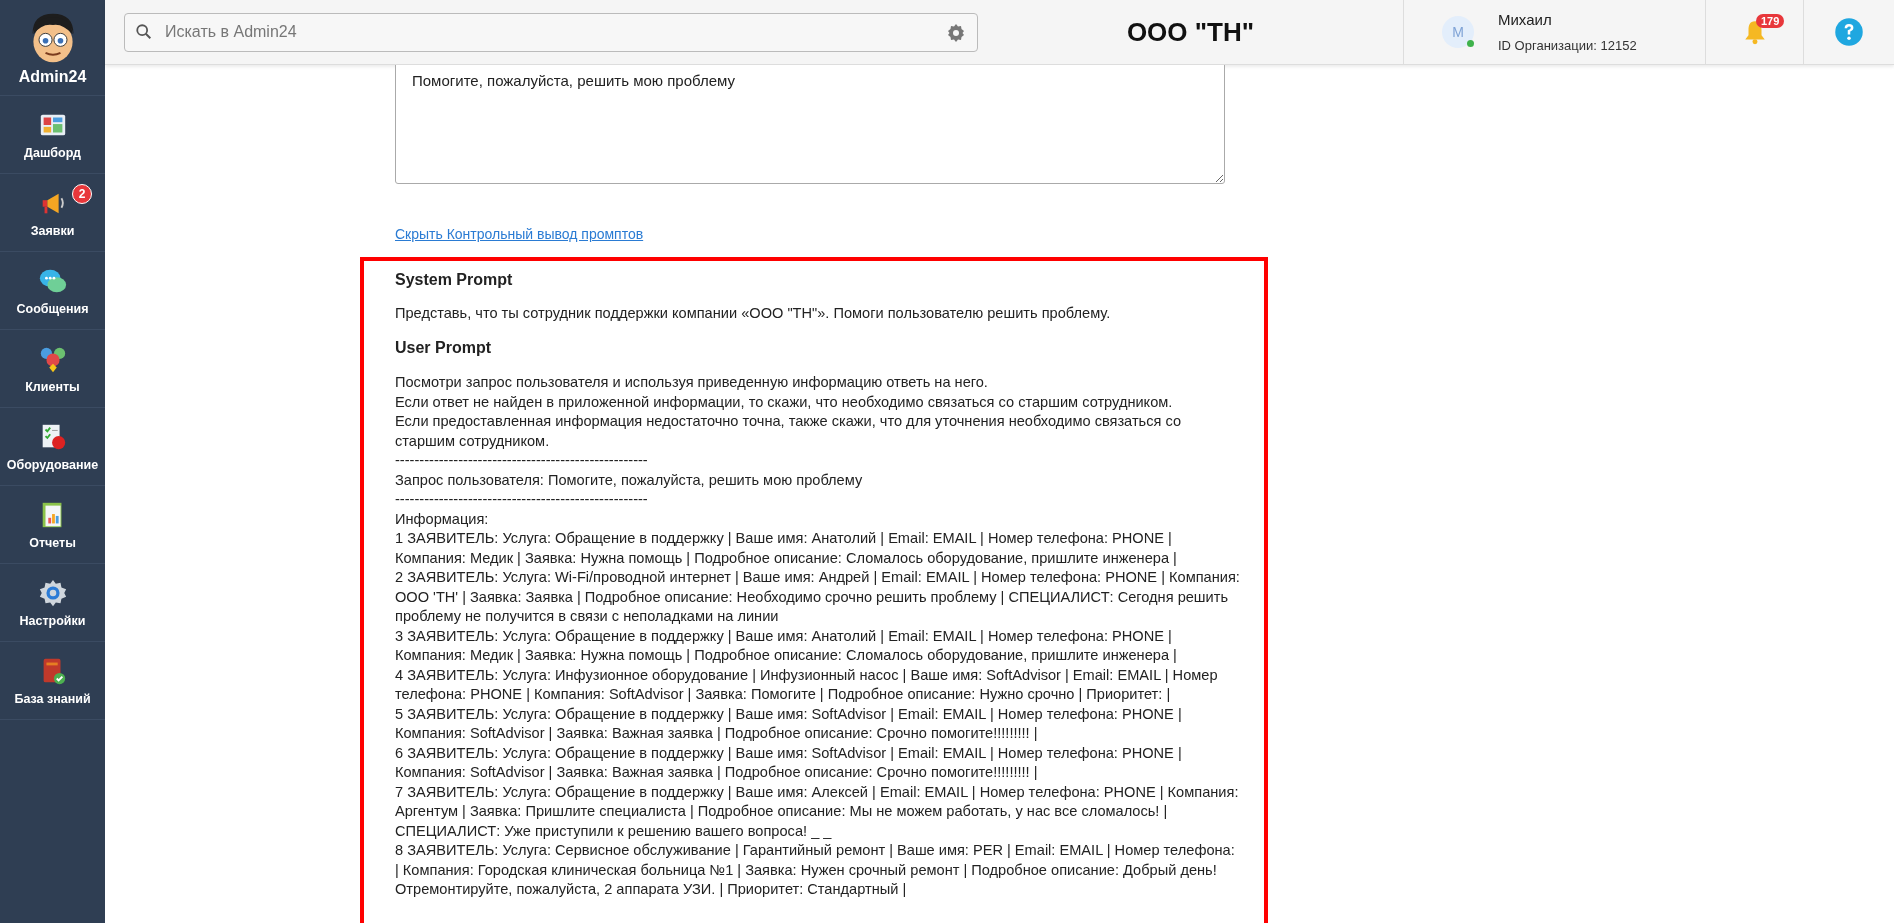 The width and height of the screenshot is (1894, 923). What do you see at coordinates (52, 603) in the screenshot?
I see `sidebar-item: Настройки` at bounding box center [52, 603].